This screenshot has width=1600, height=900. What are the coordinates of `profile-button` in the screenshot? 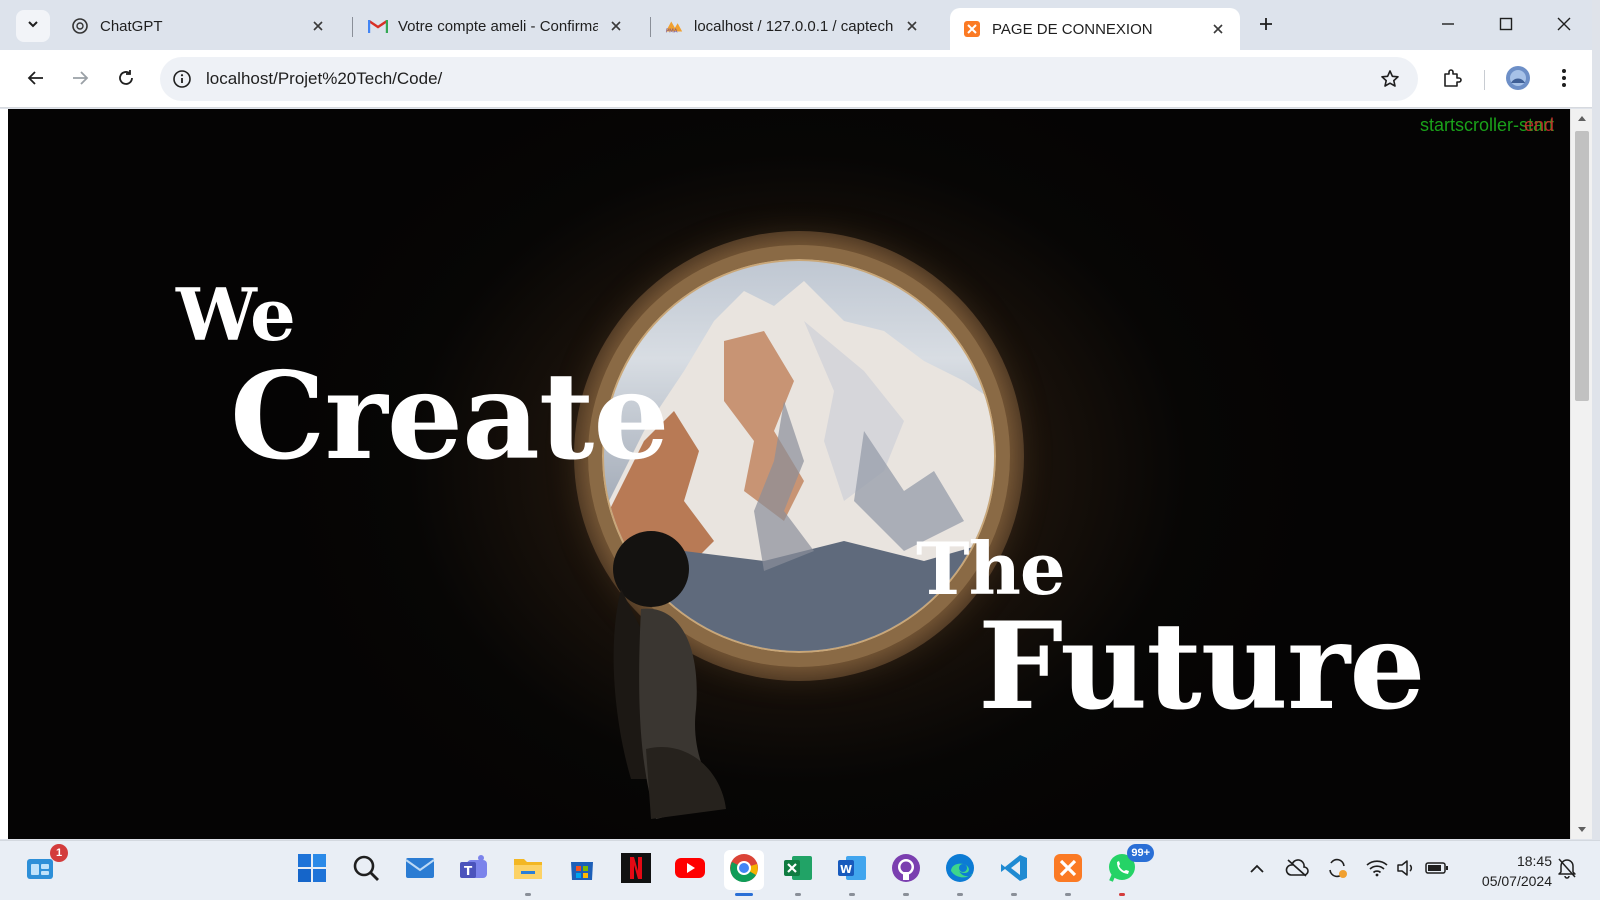 It's located at (1518, 80).